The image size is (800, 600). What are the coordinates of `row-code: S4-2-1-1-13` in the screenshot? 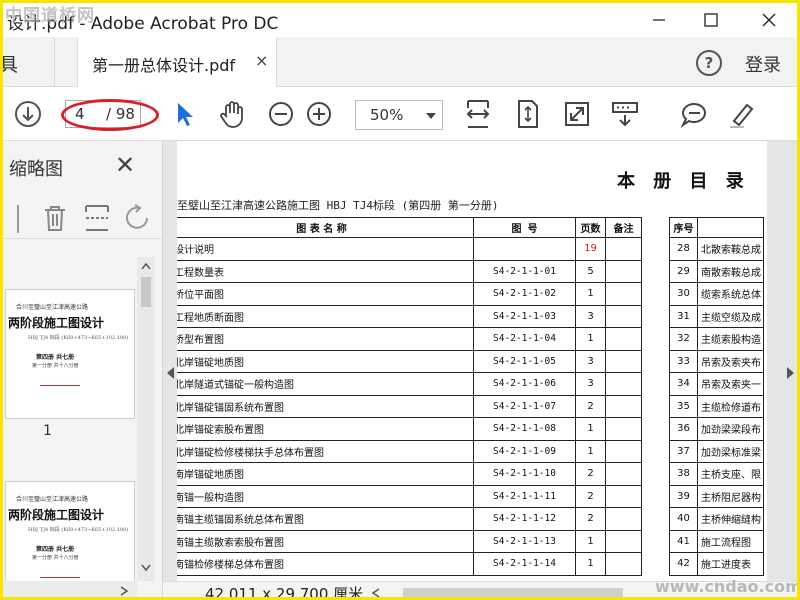 It's located at (524, 541).